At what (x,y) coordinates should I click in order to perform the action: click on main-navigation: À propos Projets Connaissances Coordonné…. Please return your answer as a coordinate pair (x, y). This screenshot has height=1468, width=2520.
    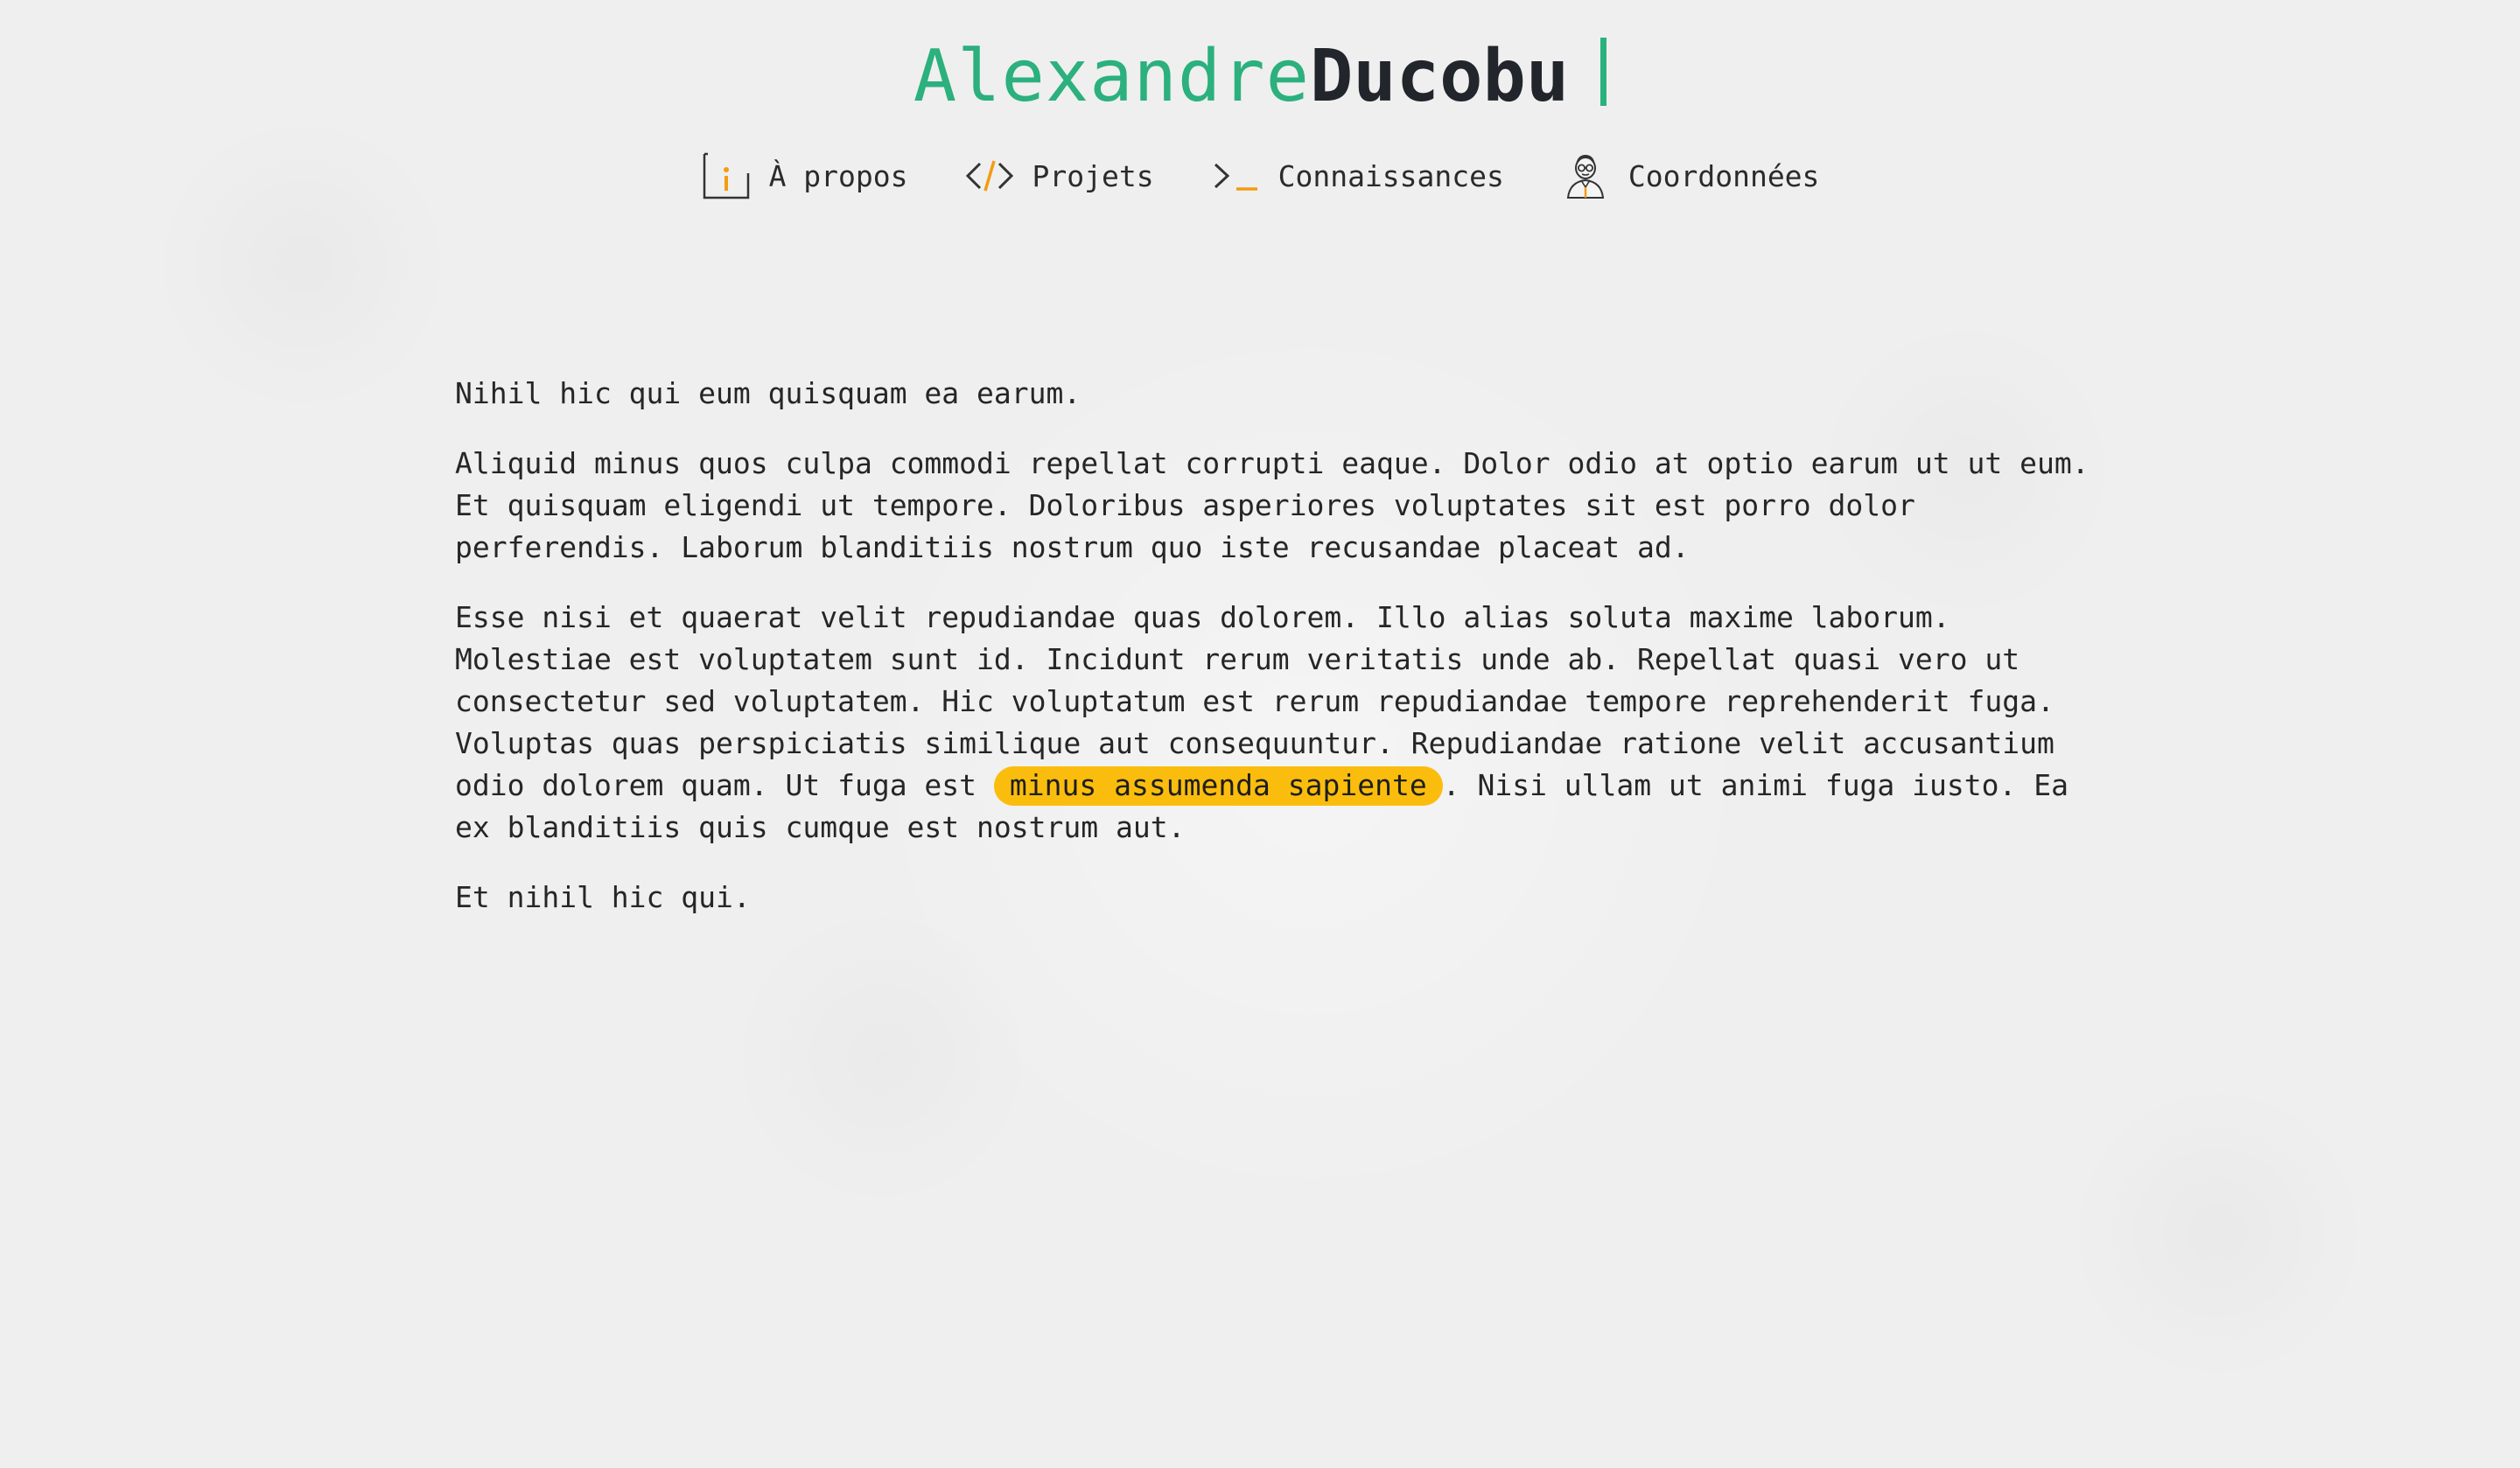
    Looking at the image, I should click on (1260, 175).